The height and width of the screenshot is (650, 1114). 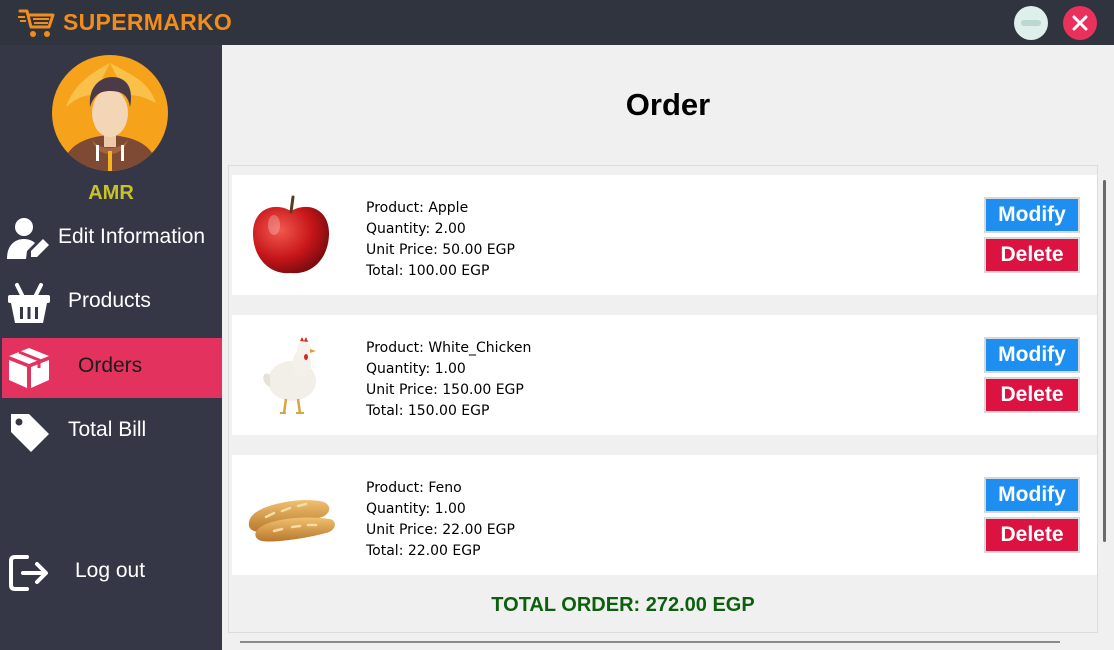 What do you see at coordinates (110, 570) in the screenshot?
I see `logout-label: Log out` at bounding box center [110, 570].